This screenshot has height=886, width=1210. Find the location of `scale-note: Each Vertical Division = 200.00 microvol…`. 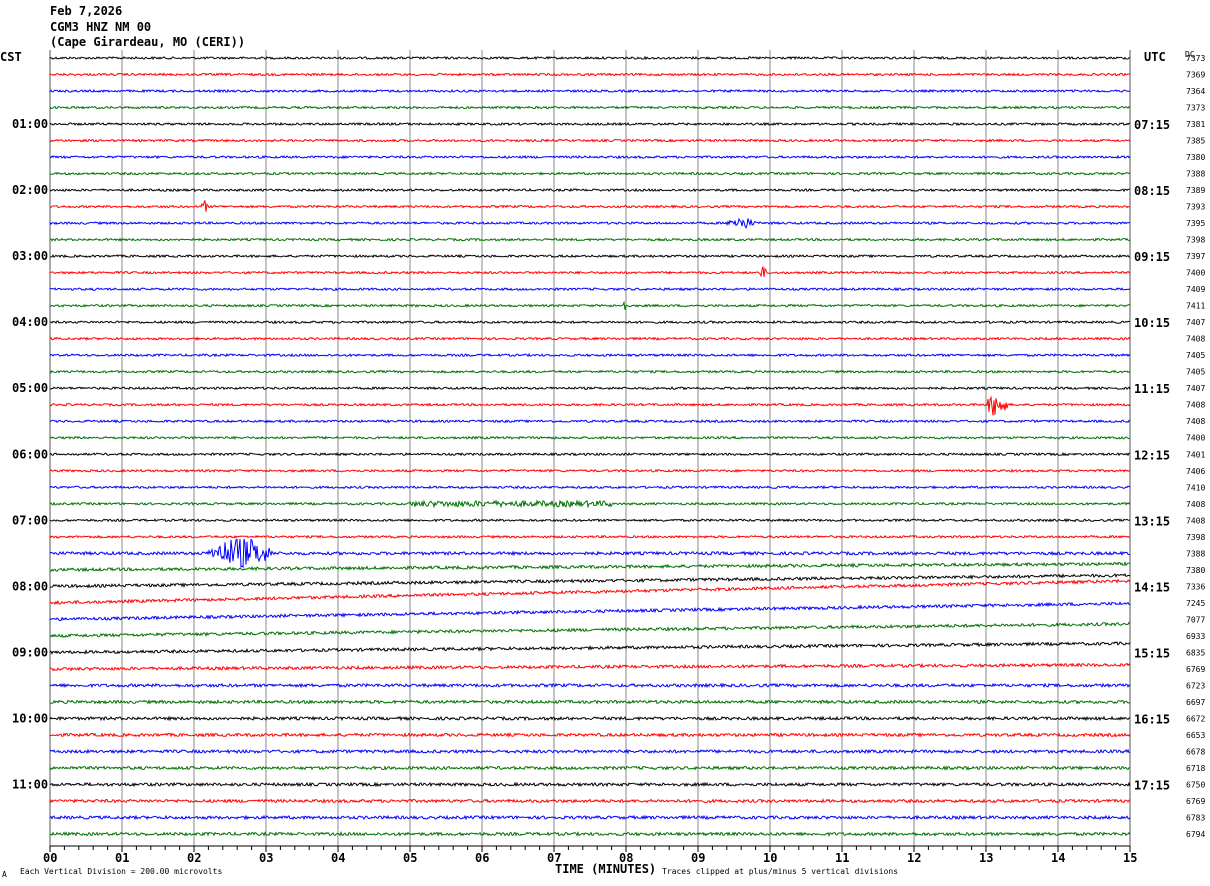

scale-note: Each Vertical Division = 200.00 microvol… is located at coordinates (121, 871).